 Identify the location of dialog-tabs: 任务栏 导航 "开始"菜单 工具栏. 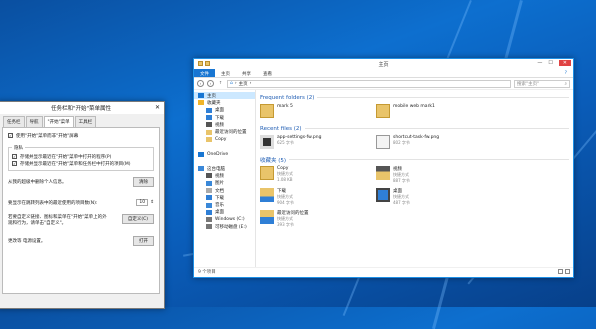
(82, 121).